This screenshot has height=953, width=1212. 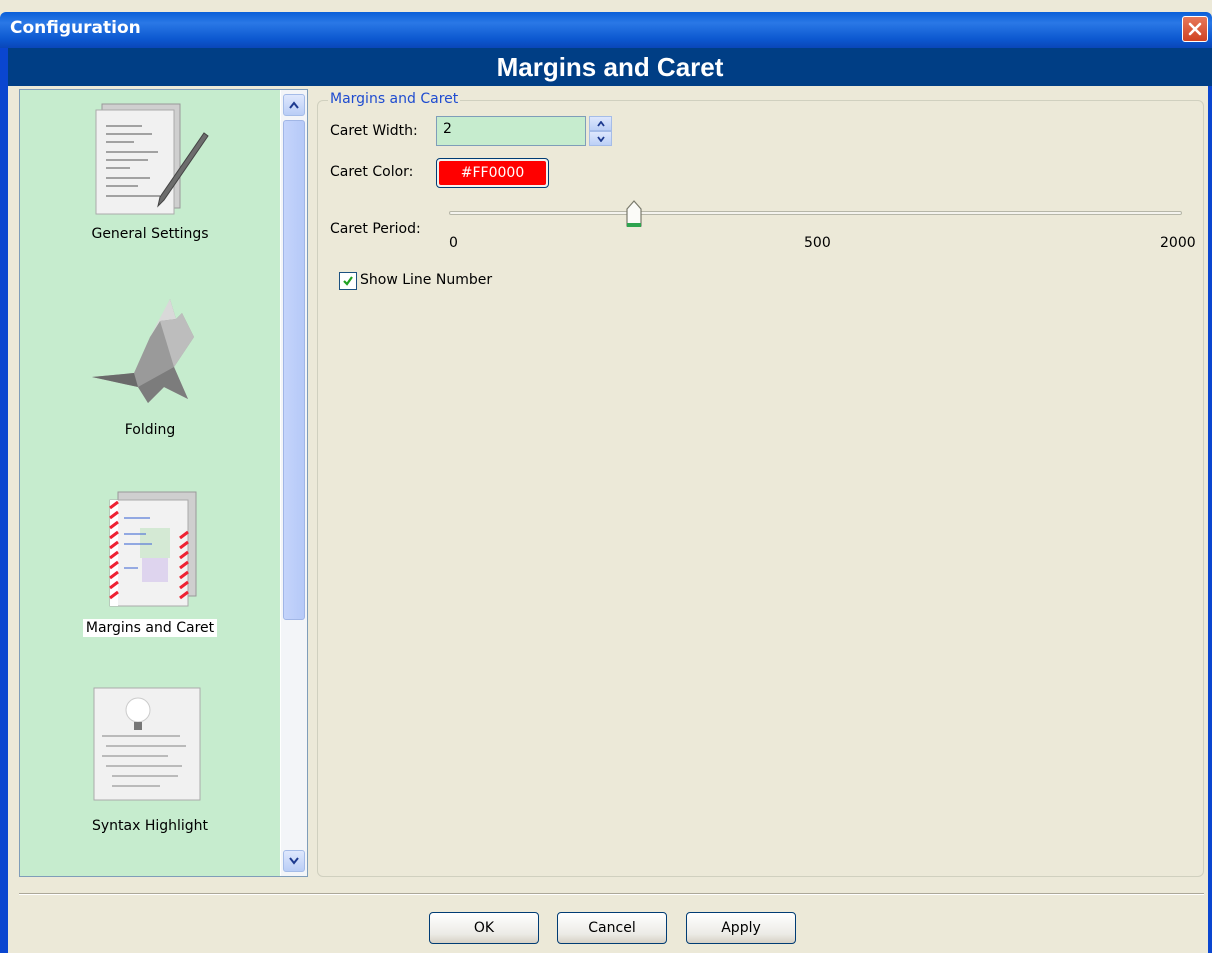 I want to click on caret-color-swatch: #FF0000, so click(x=492, y=173).